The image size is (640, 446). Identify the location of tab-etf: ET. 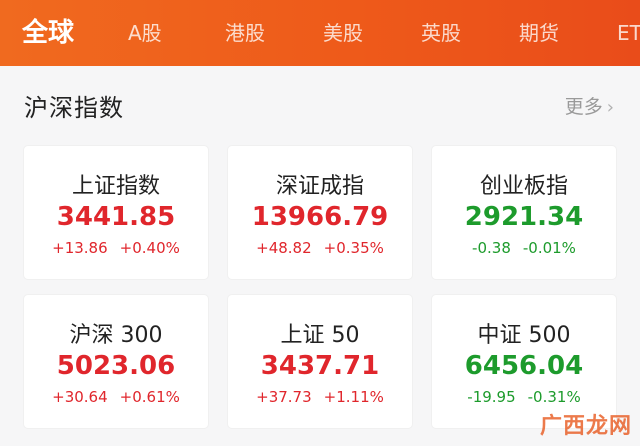
(628, 33).